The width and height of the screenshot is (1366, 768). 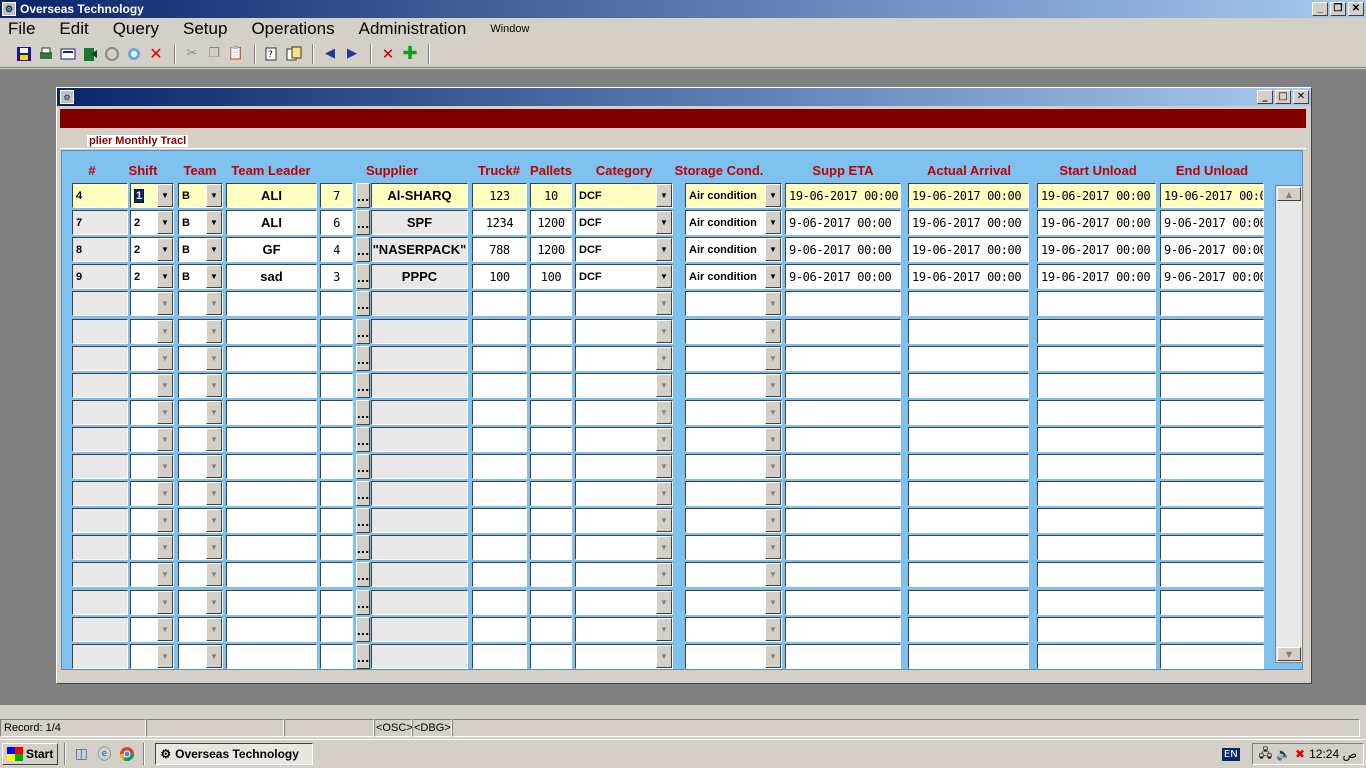 What do you see at coordinates (410, 53) in the screenshot?
I see `insert-record-icon: ✚` at bounding box center [410, 53].